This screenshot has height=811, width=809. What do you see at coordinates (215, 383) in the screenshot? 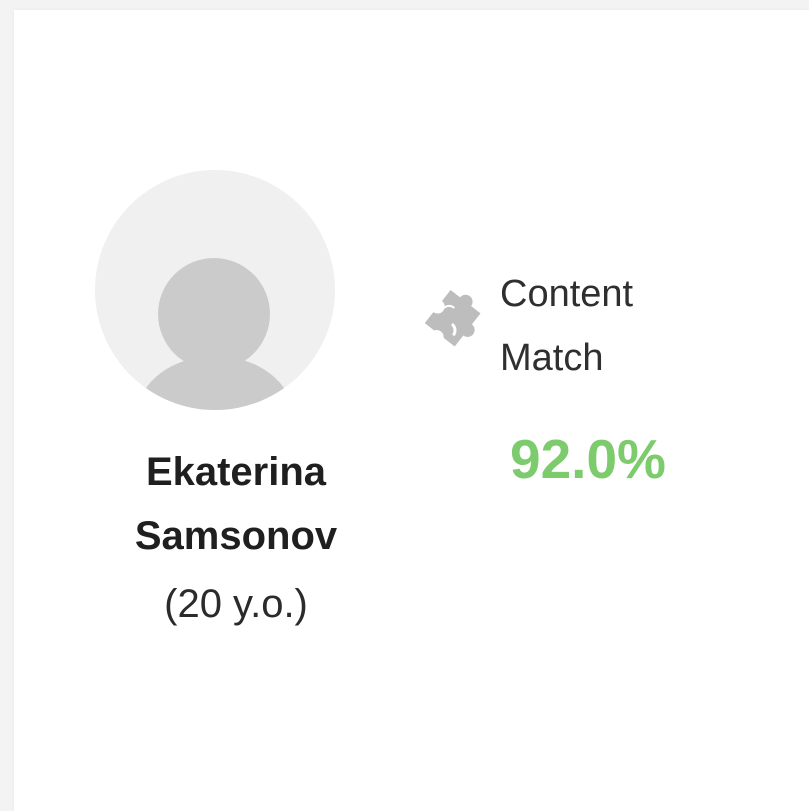
I see `avatar-body-shape` at bounding box center [215, 383].